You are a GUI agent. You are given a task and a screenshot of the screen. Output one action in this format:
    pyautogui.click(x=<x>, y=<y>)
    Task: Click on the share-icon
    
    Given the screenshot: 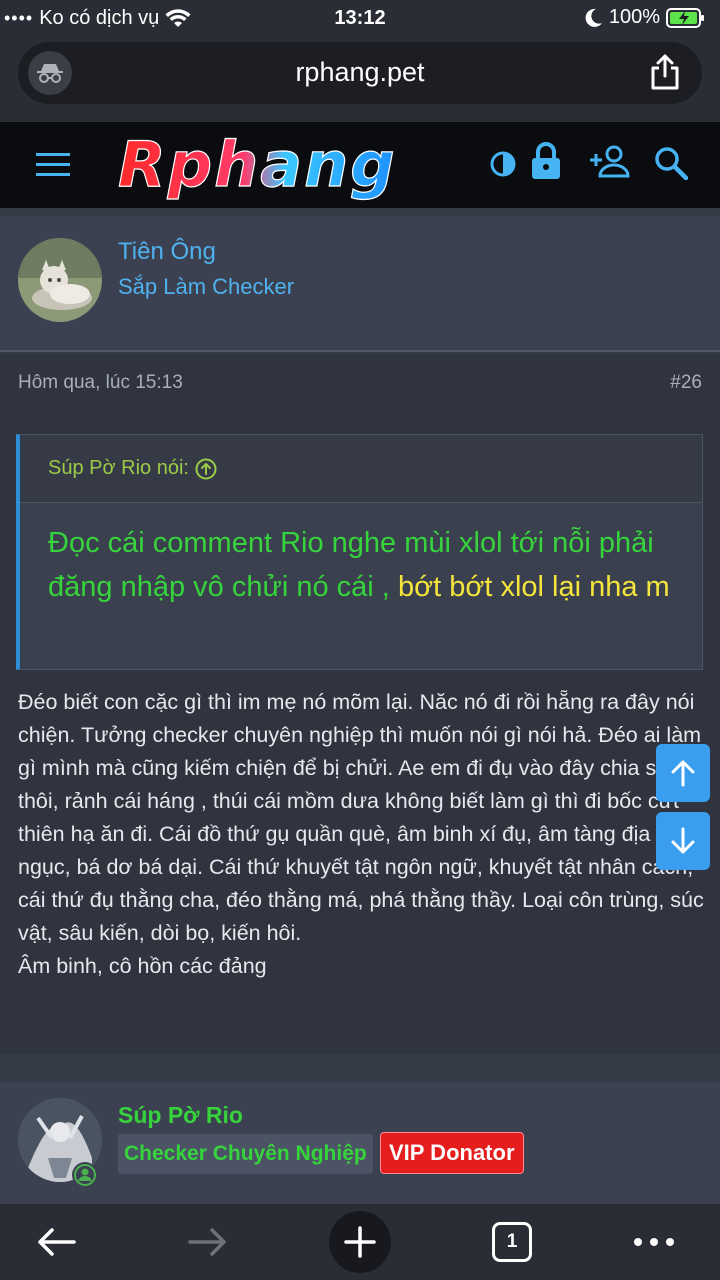 What is the action you would take?
    pyautogui.click(x=665, y=74)
    